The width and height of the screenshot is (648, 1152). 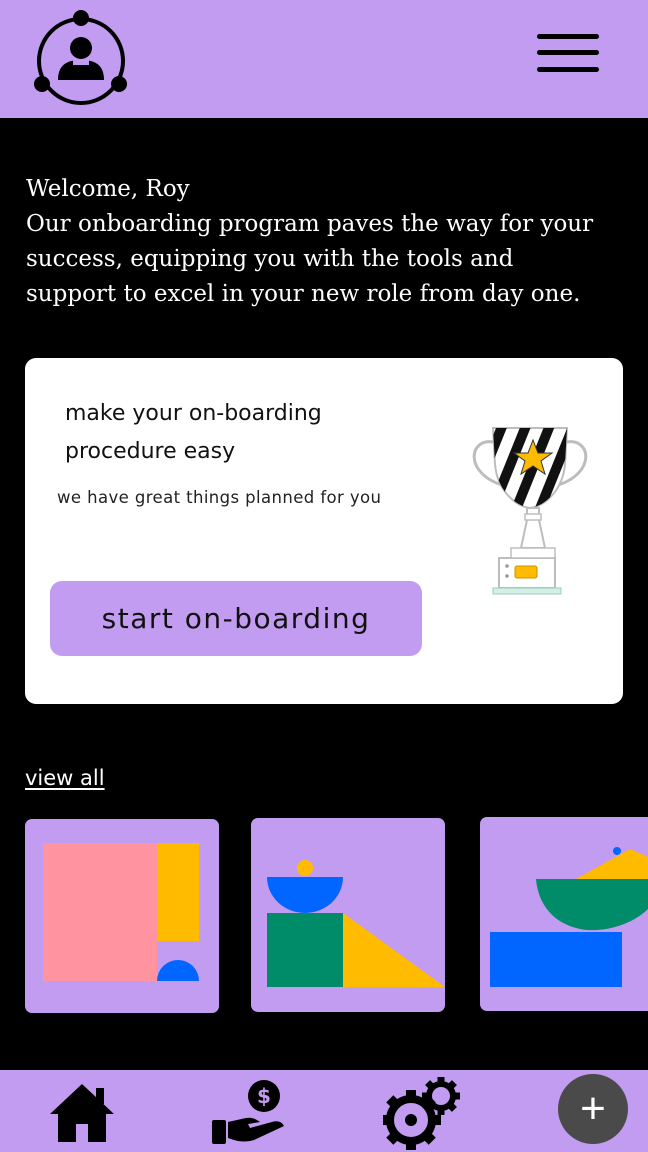 What do you see at coordinates (121, 912) in the screenshot?
I see `abstract-shapes-1-icon` at bounding box center [121, 912].